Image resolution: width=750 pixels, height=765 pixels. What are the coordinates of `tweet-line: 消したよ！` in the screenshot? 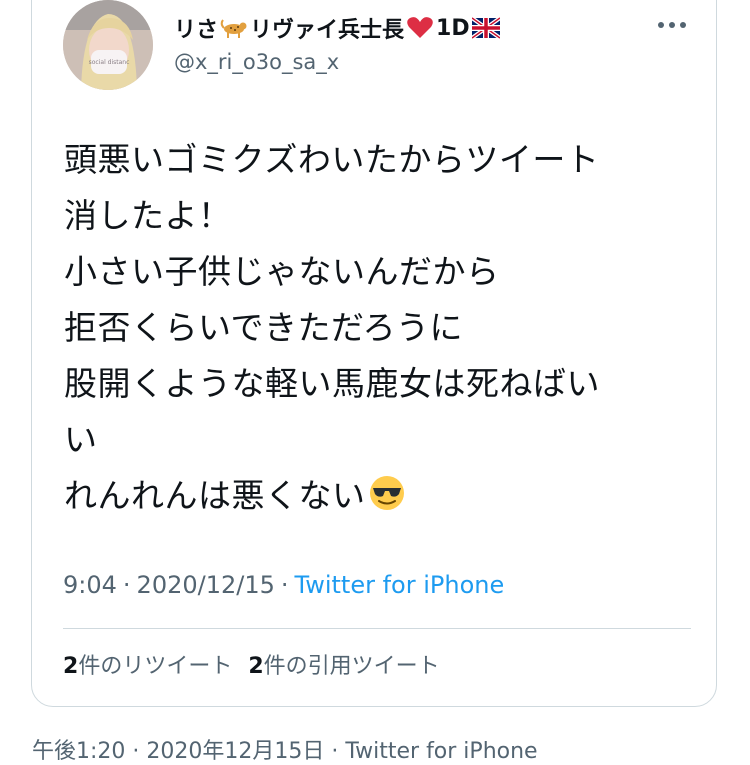 It's located at (148, 215).